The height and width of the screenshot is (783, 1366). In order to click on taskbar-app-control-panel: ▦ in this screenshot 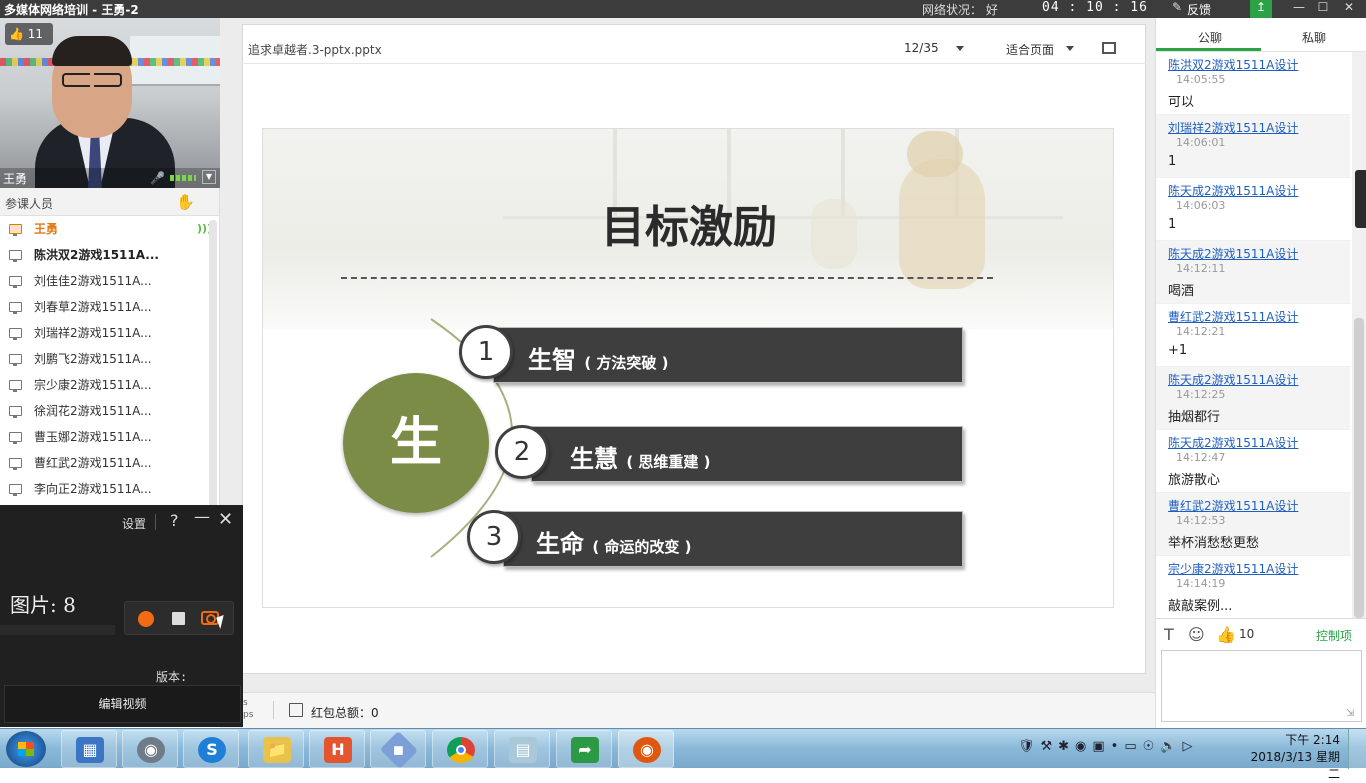, I will do `click(89, 749)`.